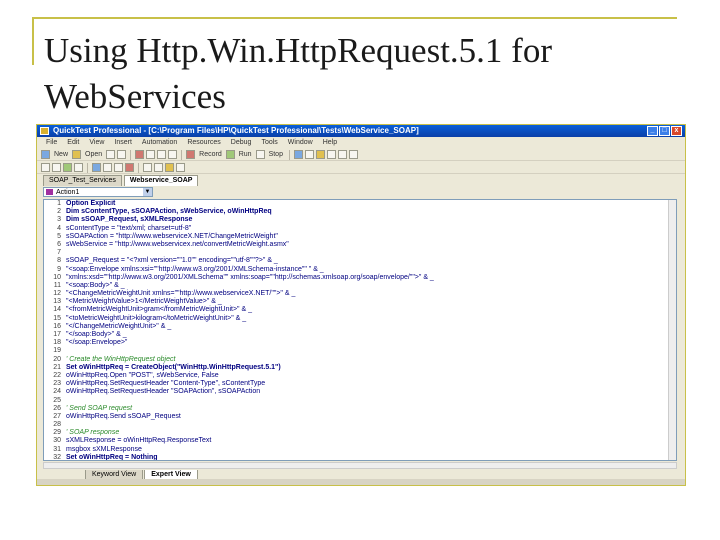 This screenshot has height=540, width=720. I want to click on line-number: 21, so click(57, 367).